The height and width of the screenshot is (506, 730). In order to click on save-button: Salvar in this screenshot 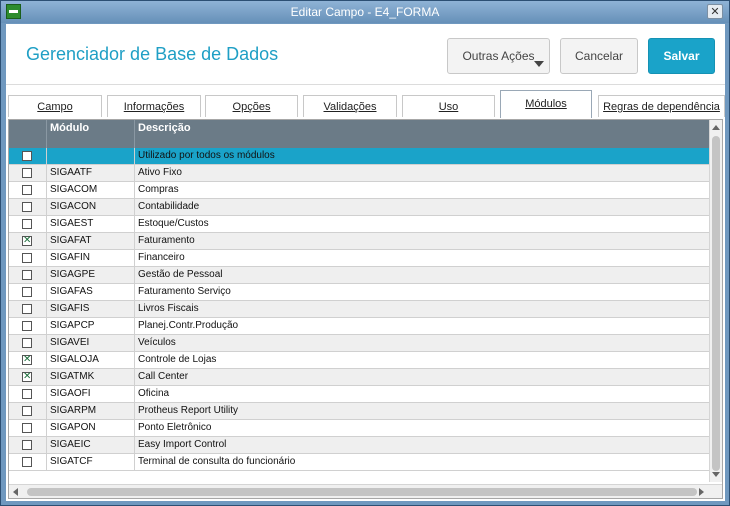, I will do `click(681, 56)`.